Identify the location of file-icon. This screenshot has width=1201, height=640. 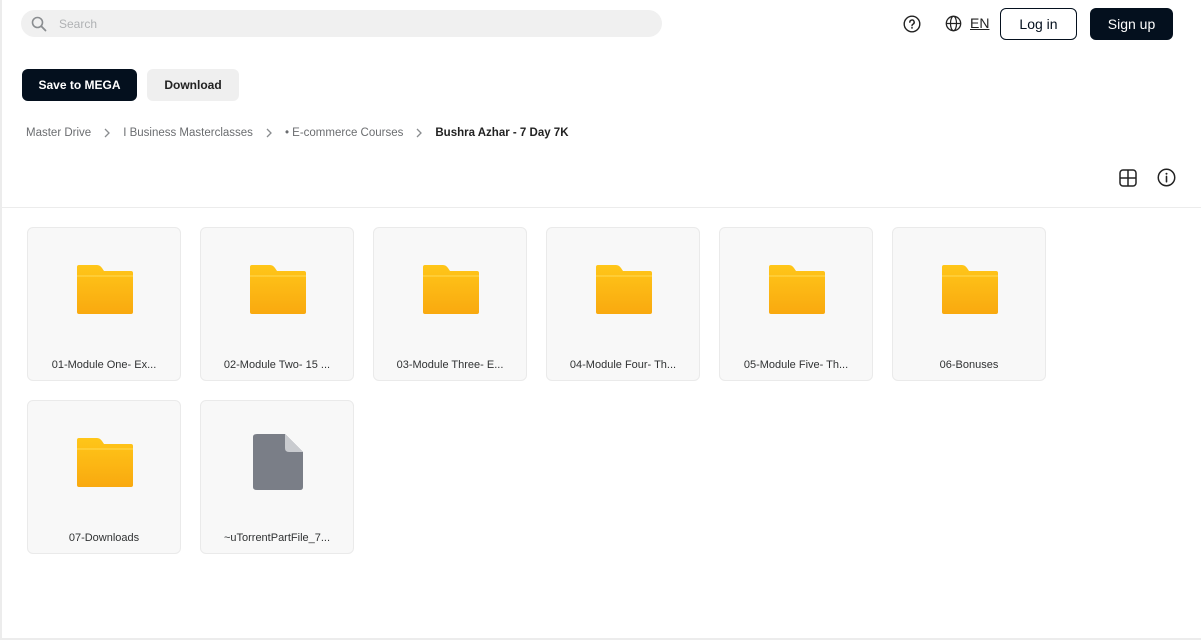
(278, 462).